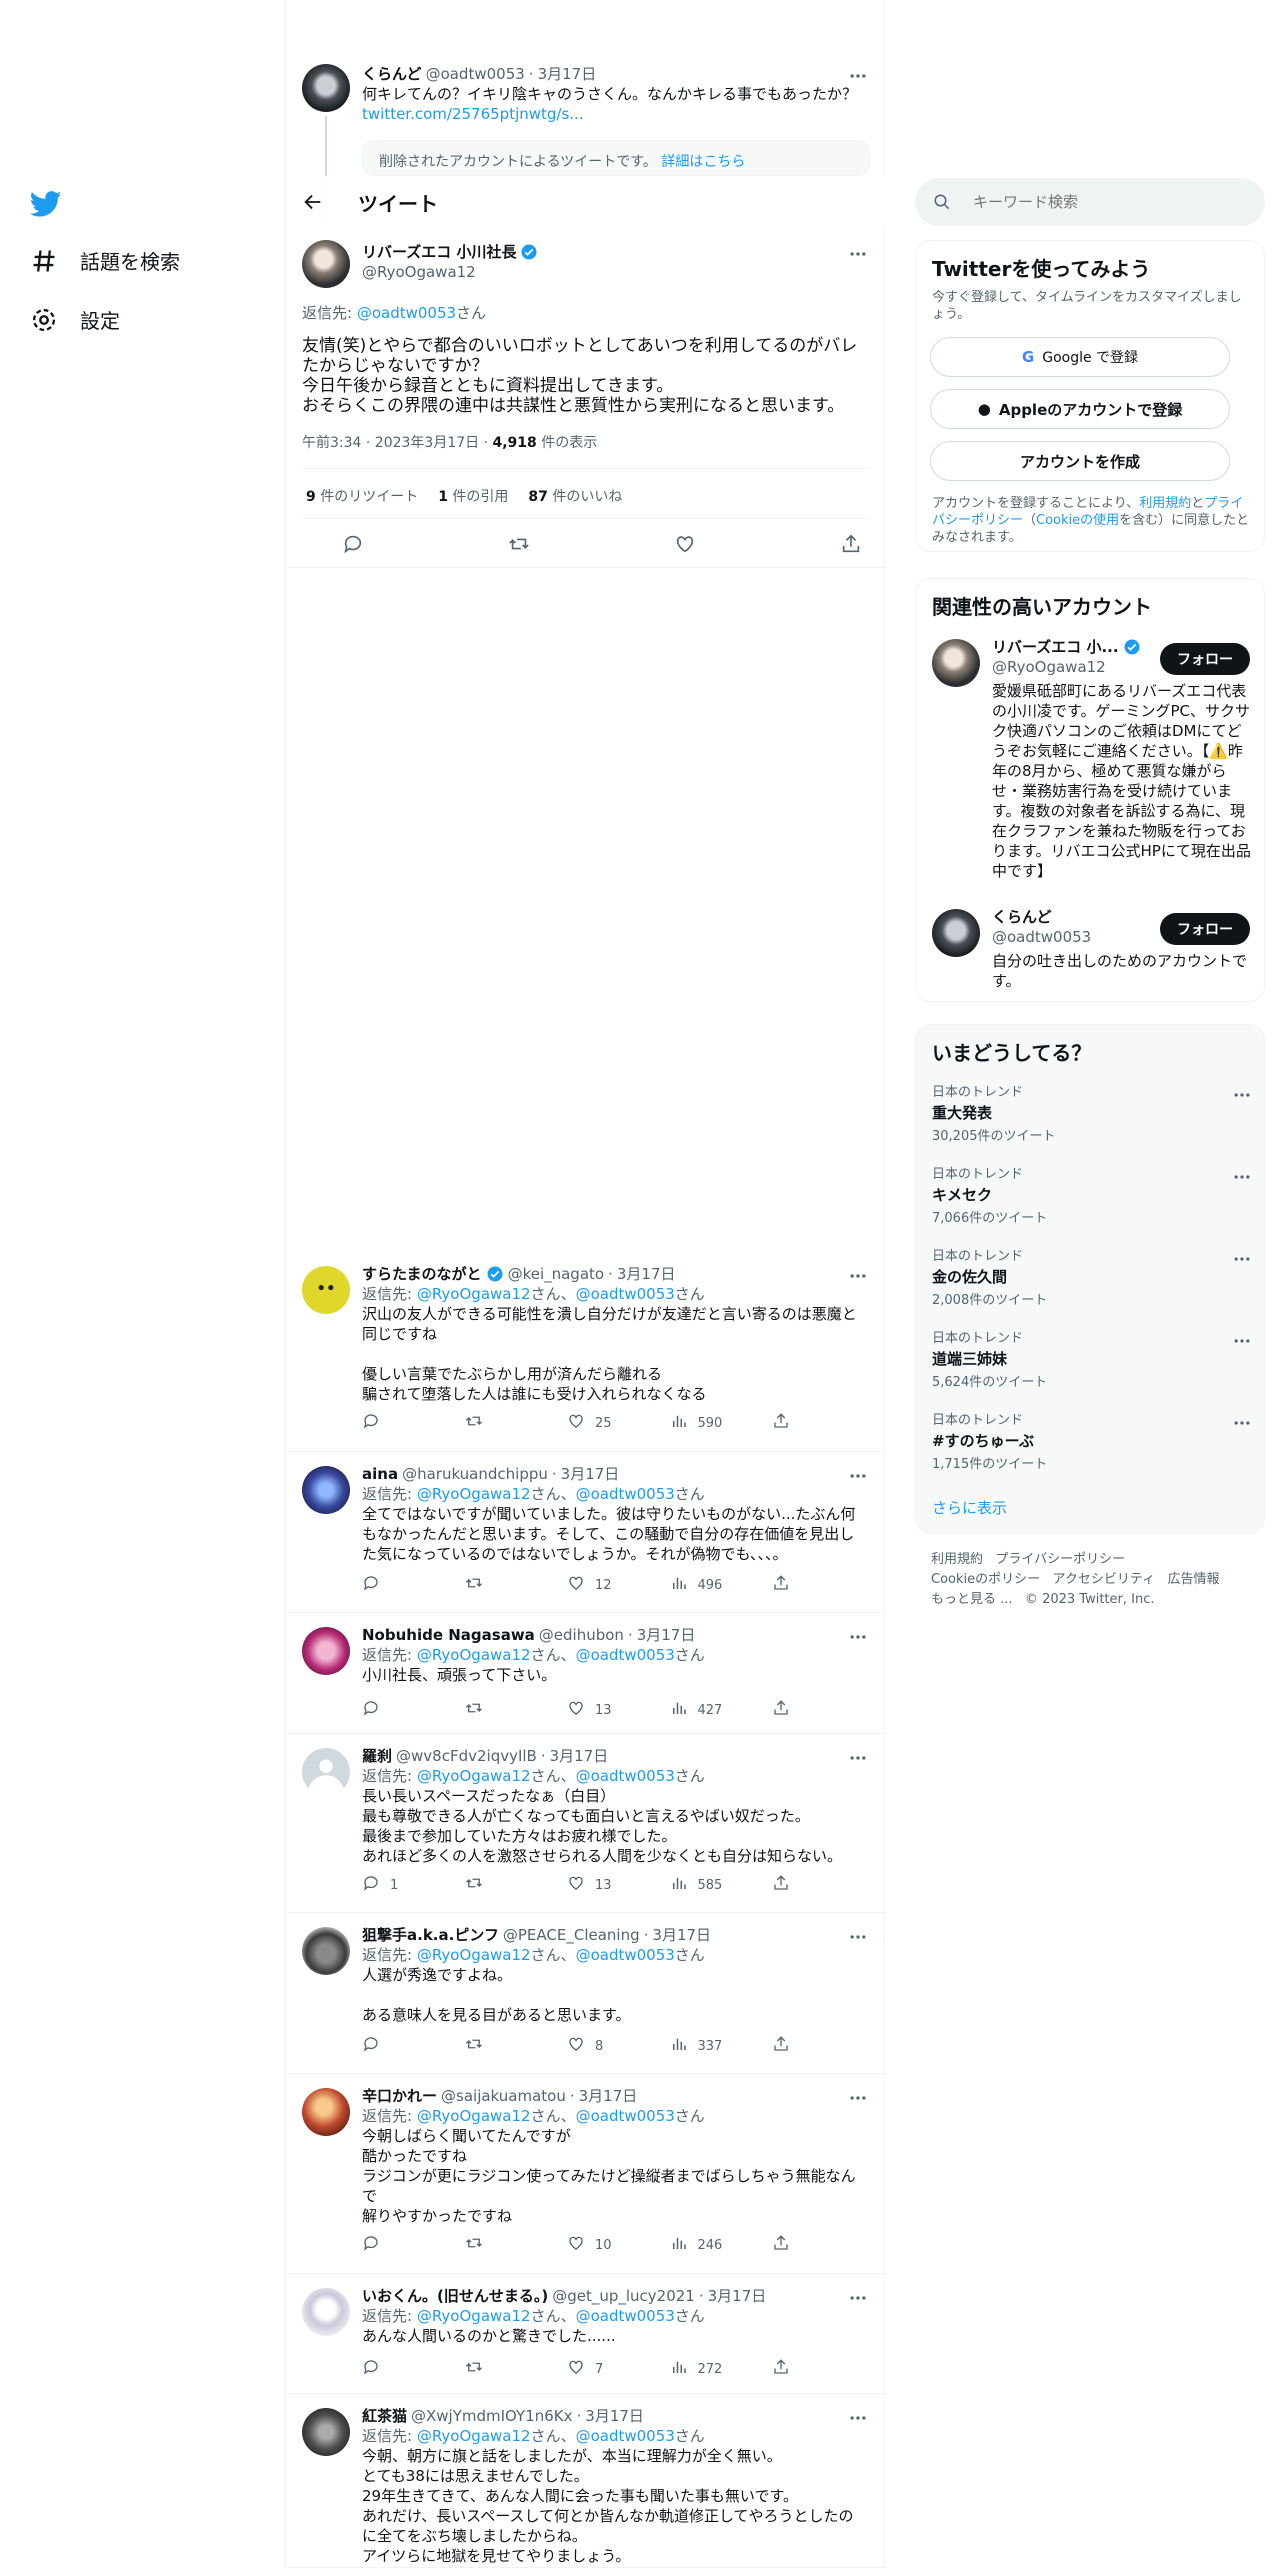  What do you see at coordinates (313, 202) in the screenshot?
I see `back-arrow-icon` at bounding box center [313, 202].